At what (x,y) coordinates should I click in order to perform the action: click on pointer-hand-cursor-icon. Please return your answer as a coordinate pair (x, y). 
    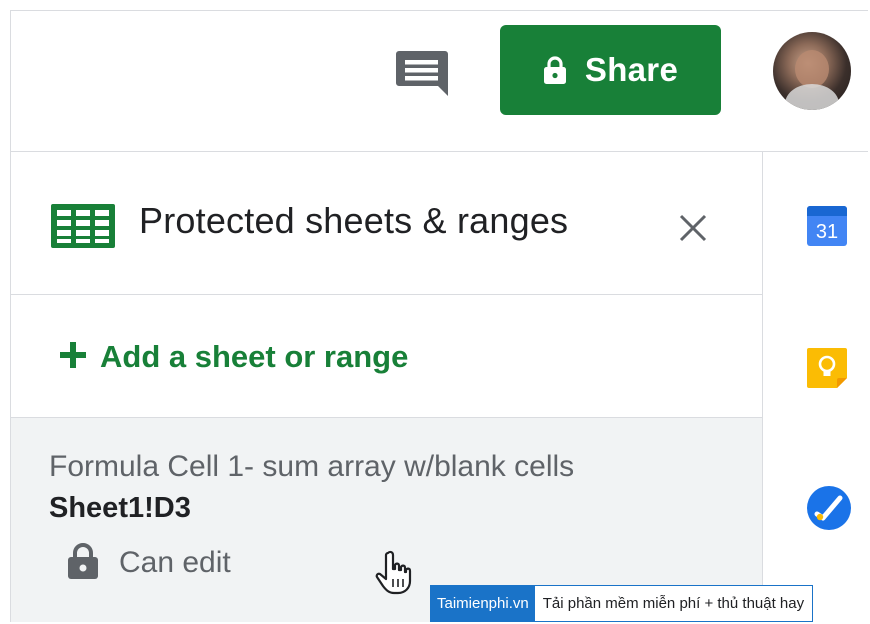
    Looking at the image, I should click on (395, 575).